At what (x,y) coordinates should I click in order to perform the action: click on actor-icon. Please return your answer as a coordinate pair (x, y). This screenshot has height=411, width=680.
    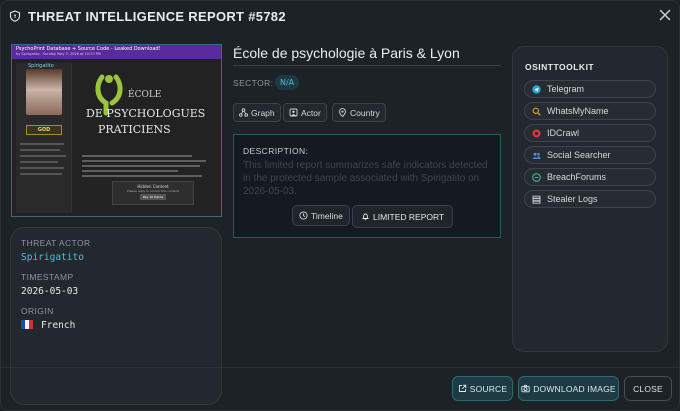
    Looking at the image, I should click on (293, 112).